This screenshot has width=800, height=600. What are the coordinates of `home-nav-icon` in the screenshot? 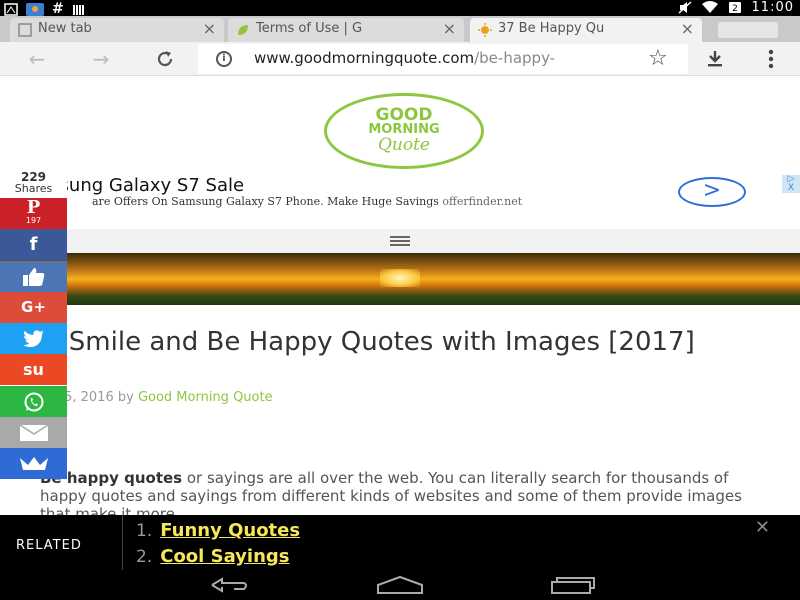 It's located at (400, 585).